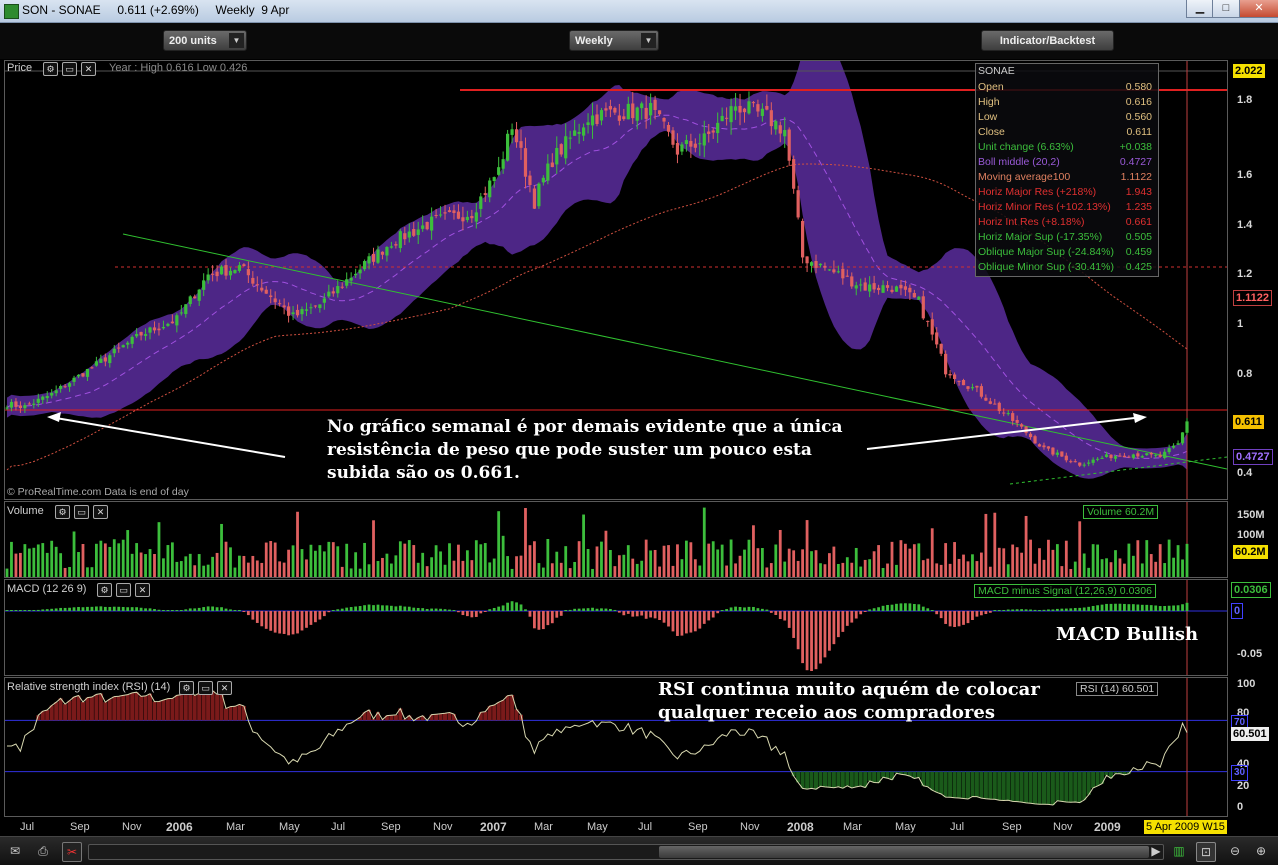 Image resolution: width=1278 pixels, height=865 pixels. I want to click on zoom-in-icon: ⊕, so click(1261, 851).